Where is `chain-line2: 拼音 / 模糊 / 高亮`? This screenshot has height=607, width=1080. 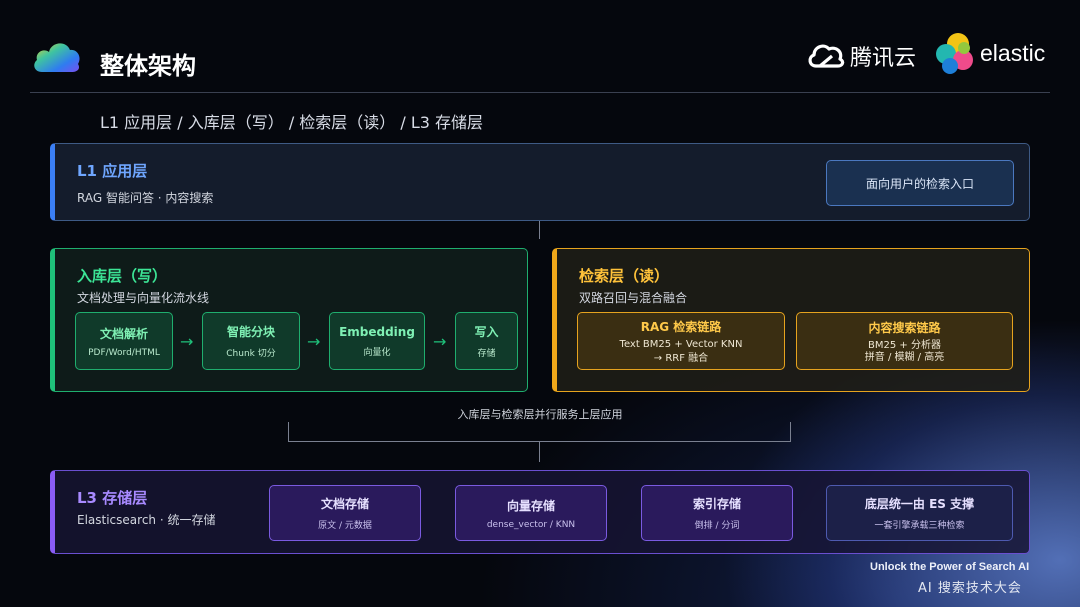
chain-line2: 拼音 / 模糊 / 高亮 is located at coordinates (904, 357).